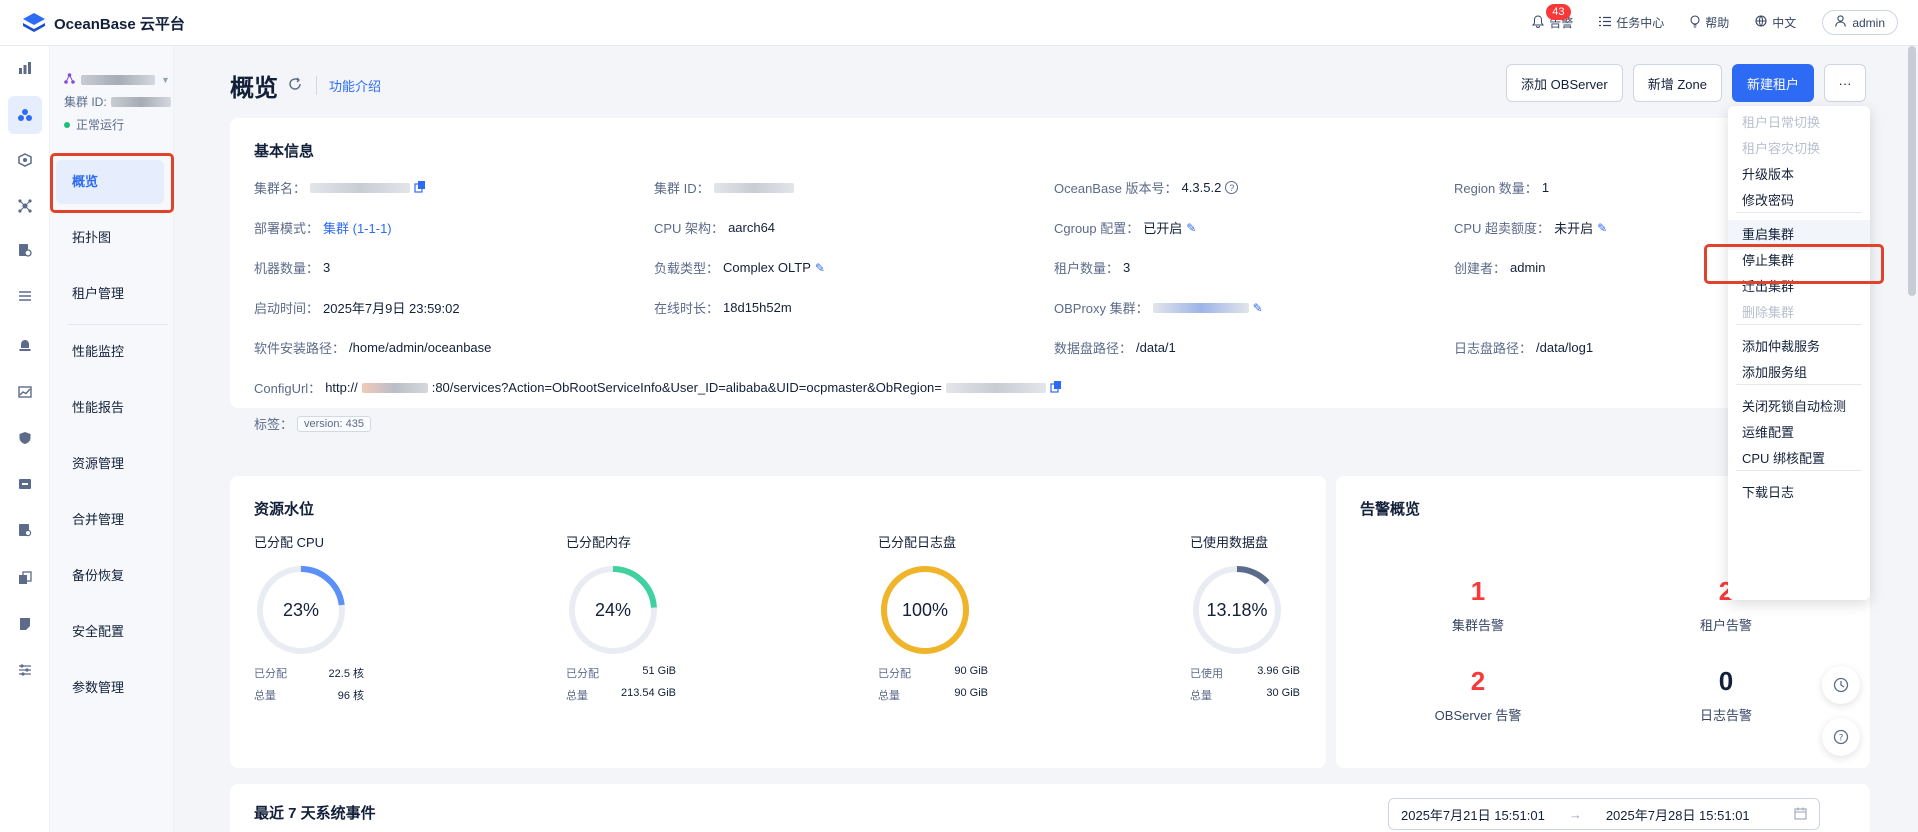  I want to click on copy-icon, so click(25, 578).